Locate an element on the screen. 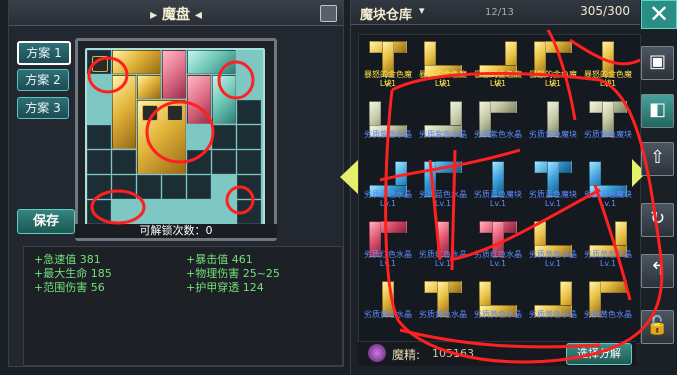  stat-label: +范围伤害 is located at coordinates (61, 287).